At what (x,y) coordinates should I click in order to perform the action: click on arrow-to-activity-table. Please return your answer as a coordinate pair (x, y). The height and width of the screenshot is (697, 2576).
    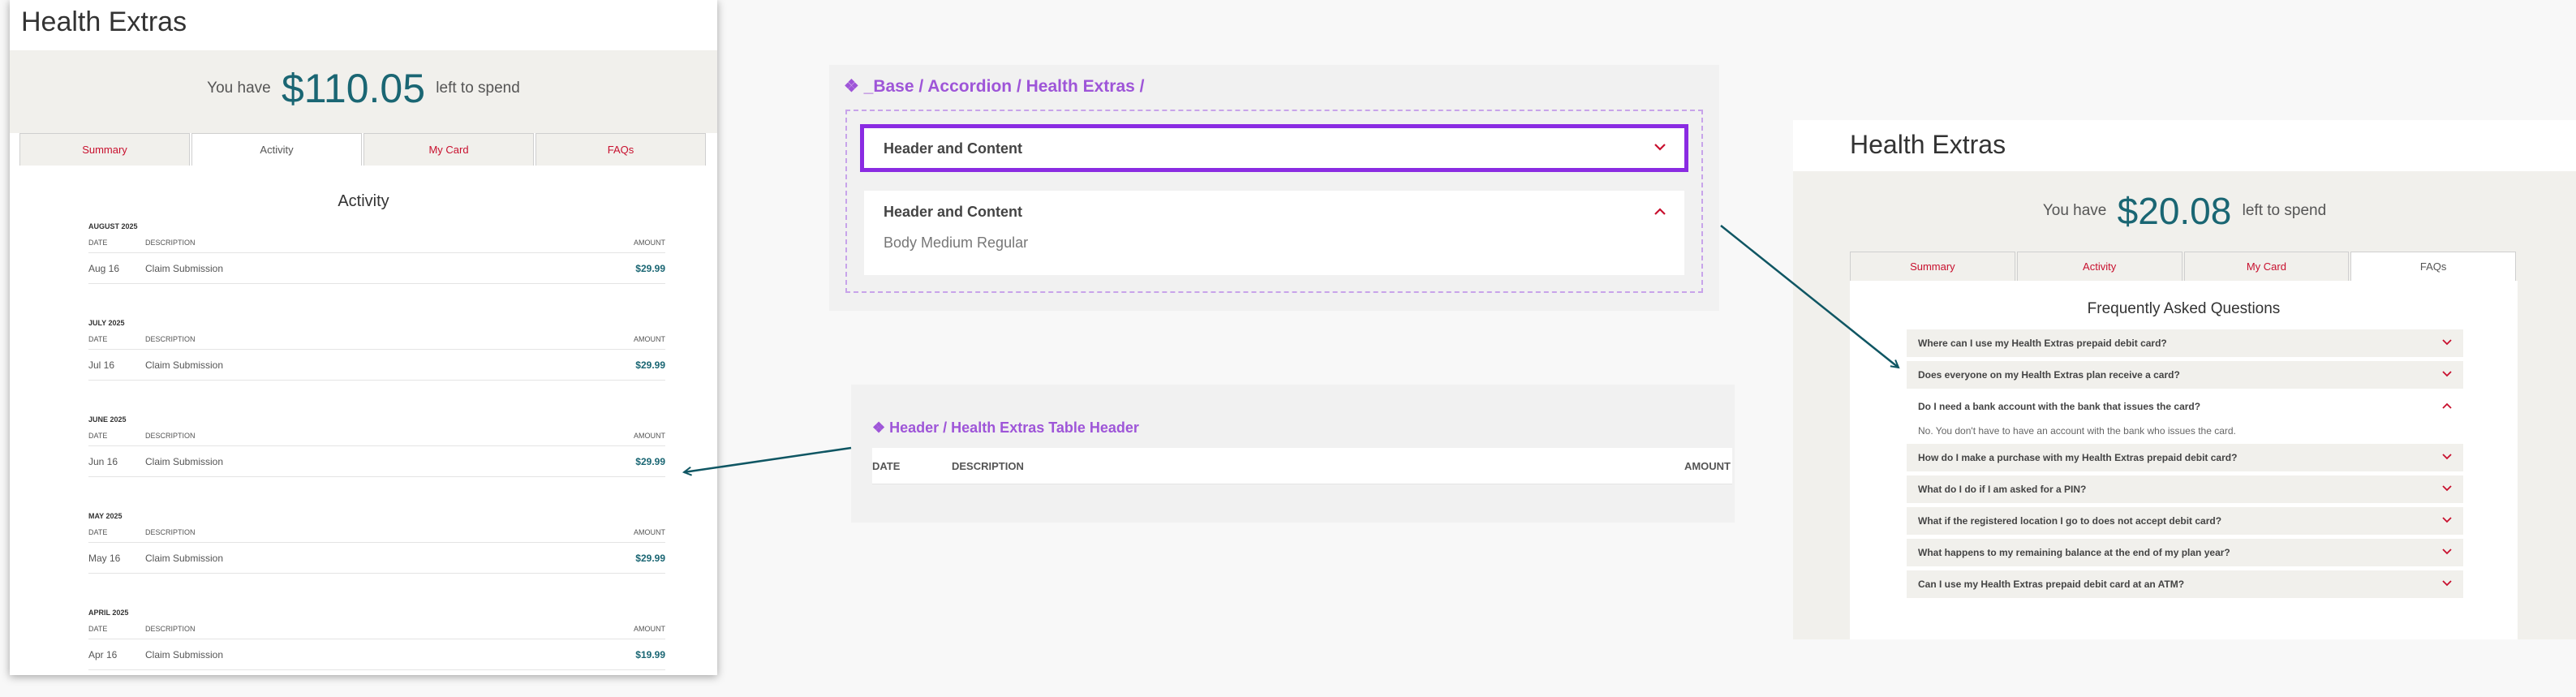
    Looking at the image, I should click on (768, 459).